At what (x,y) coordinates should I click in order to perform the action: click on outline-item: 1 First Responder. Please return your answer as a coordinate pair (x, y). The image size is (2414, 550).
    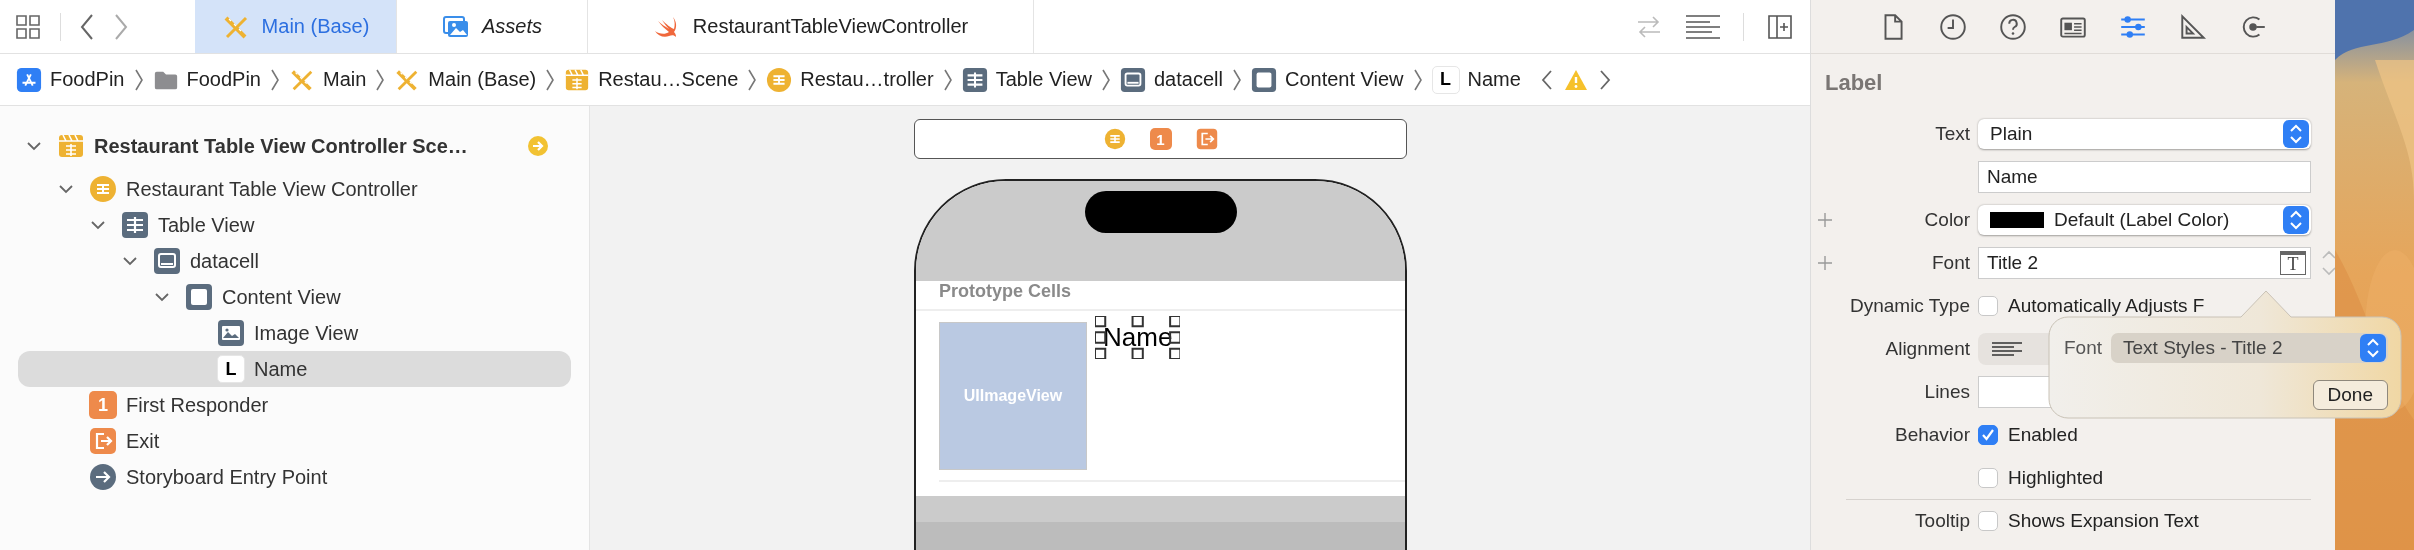
    Looking at the image, I should click on (294, 405).